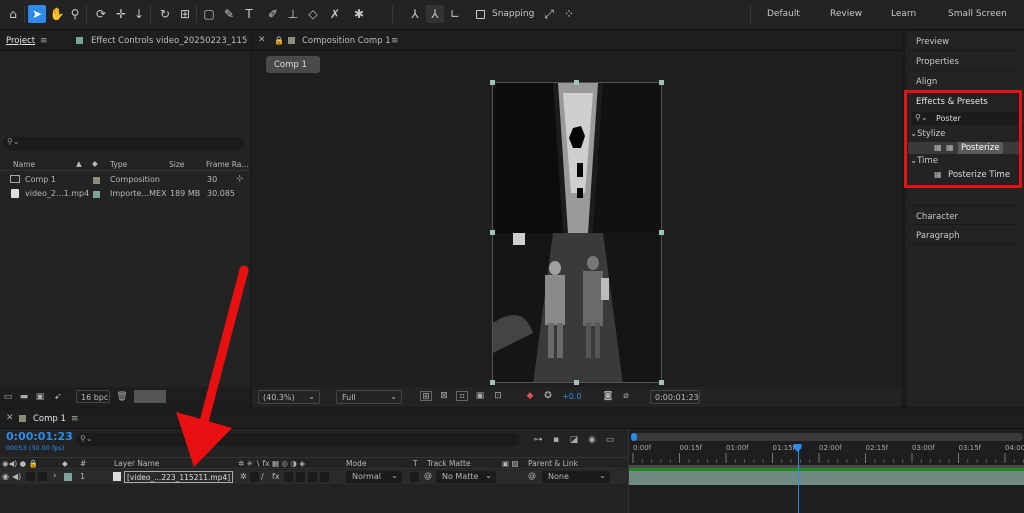  Describe the element at coordinates (634, 437) in the screenshot. I see `navigator-start-handle` at that location.